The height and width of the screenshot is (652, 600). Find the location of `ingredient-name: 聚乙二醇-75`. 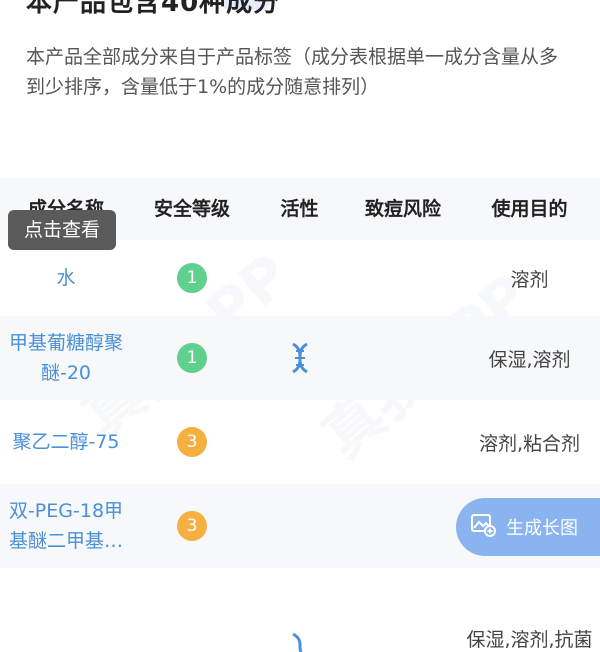

ingredient-name: 聚乙二醇-75 is located at coordinates (66, 442).